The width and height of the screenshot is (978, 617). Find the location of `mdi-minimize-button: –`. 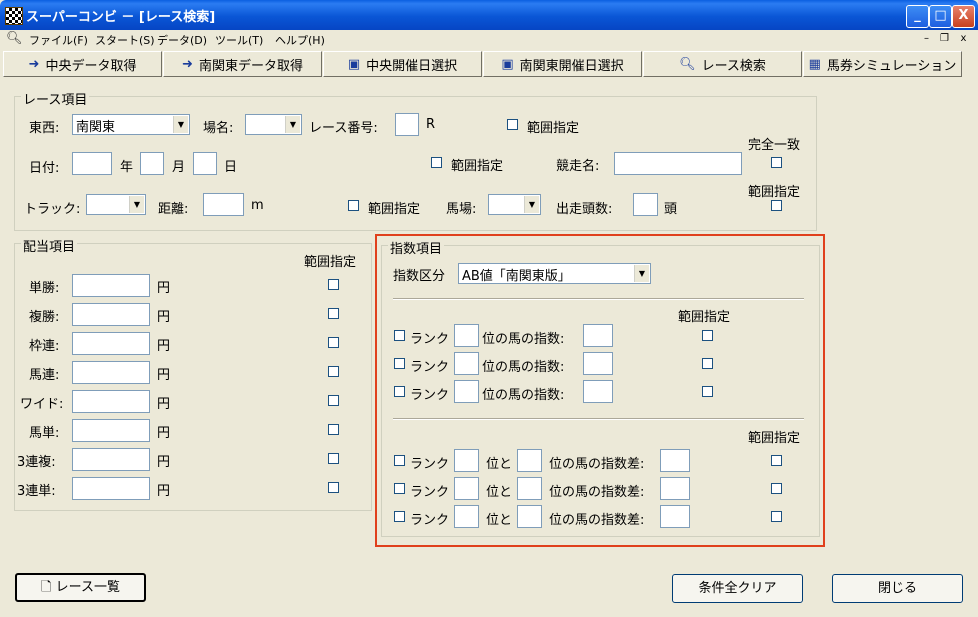

mdi-minimize-button: – is located at coordinates (926, 39).